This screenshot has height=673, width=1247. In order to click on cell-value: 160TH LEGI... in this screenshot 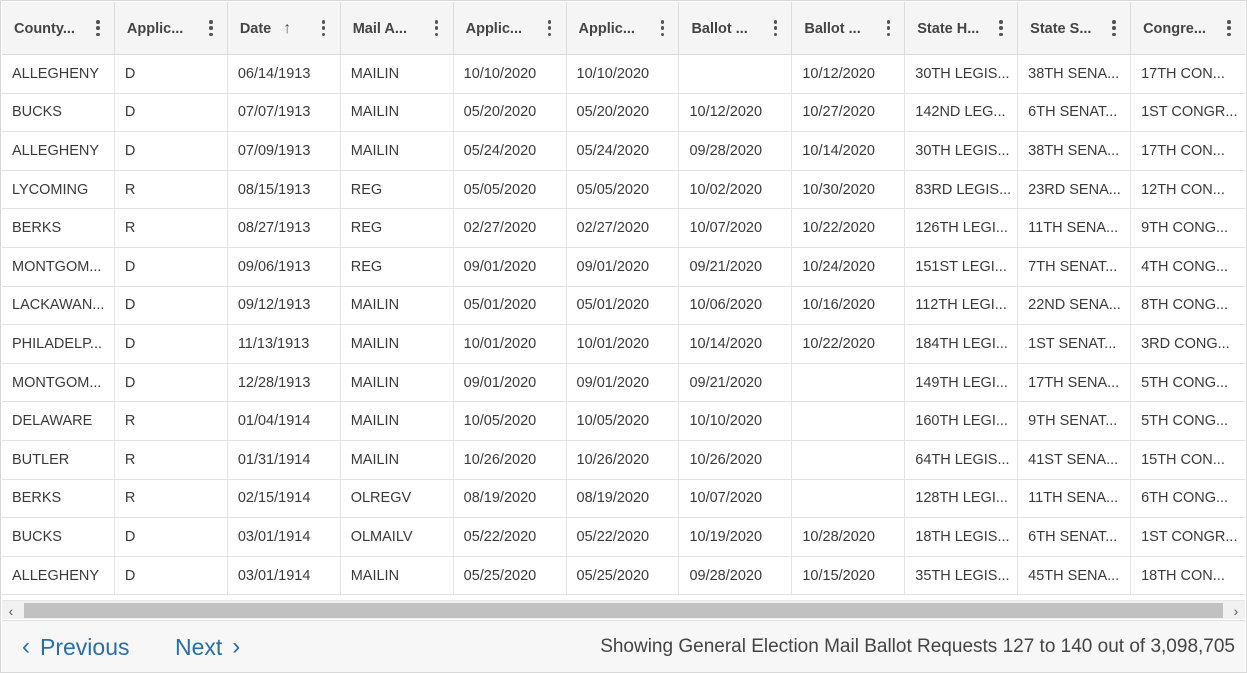, I will do `click(961, 421)`.